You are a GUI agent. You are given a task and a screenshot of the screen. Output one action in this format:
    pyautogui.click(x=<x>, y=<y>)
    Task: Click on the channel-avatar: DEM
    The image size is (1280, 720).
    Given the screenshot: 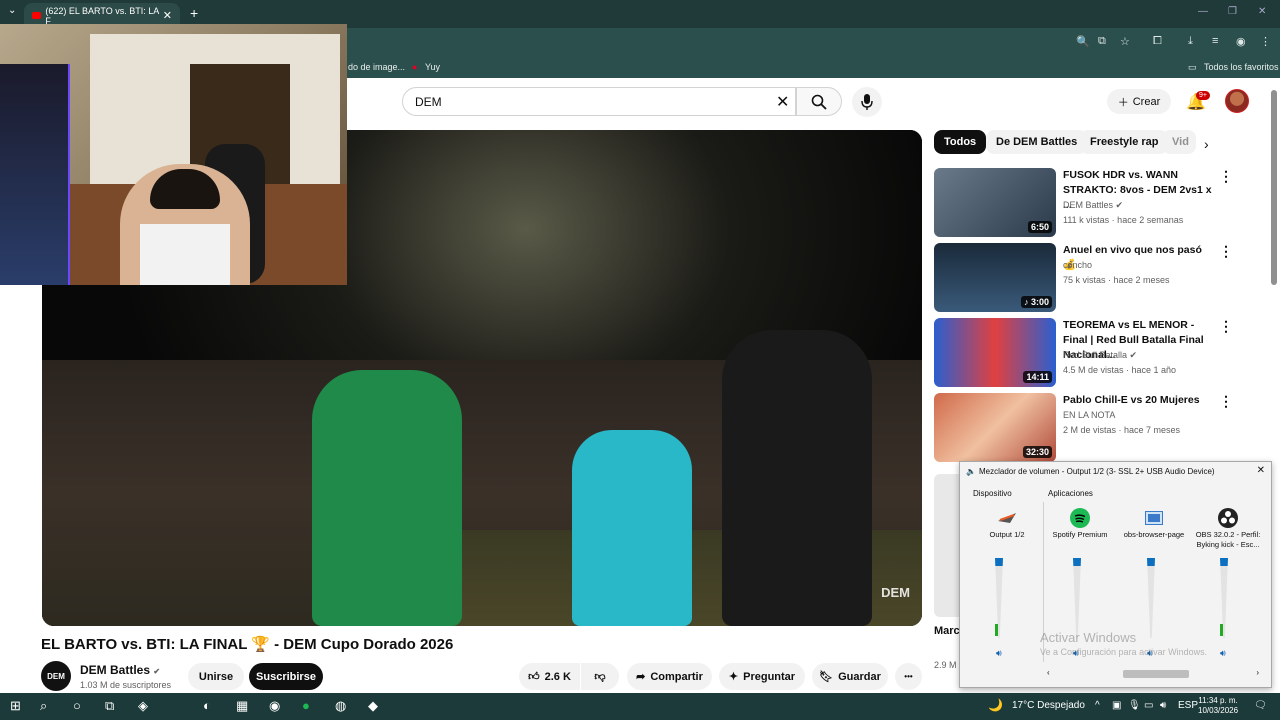 What is the action you would take?
    pyautogui.click(x=56, y=676)
    